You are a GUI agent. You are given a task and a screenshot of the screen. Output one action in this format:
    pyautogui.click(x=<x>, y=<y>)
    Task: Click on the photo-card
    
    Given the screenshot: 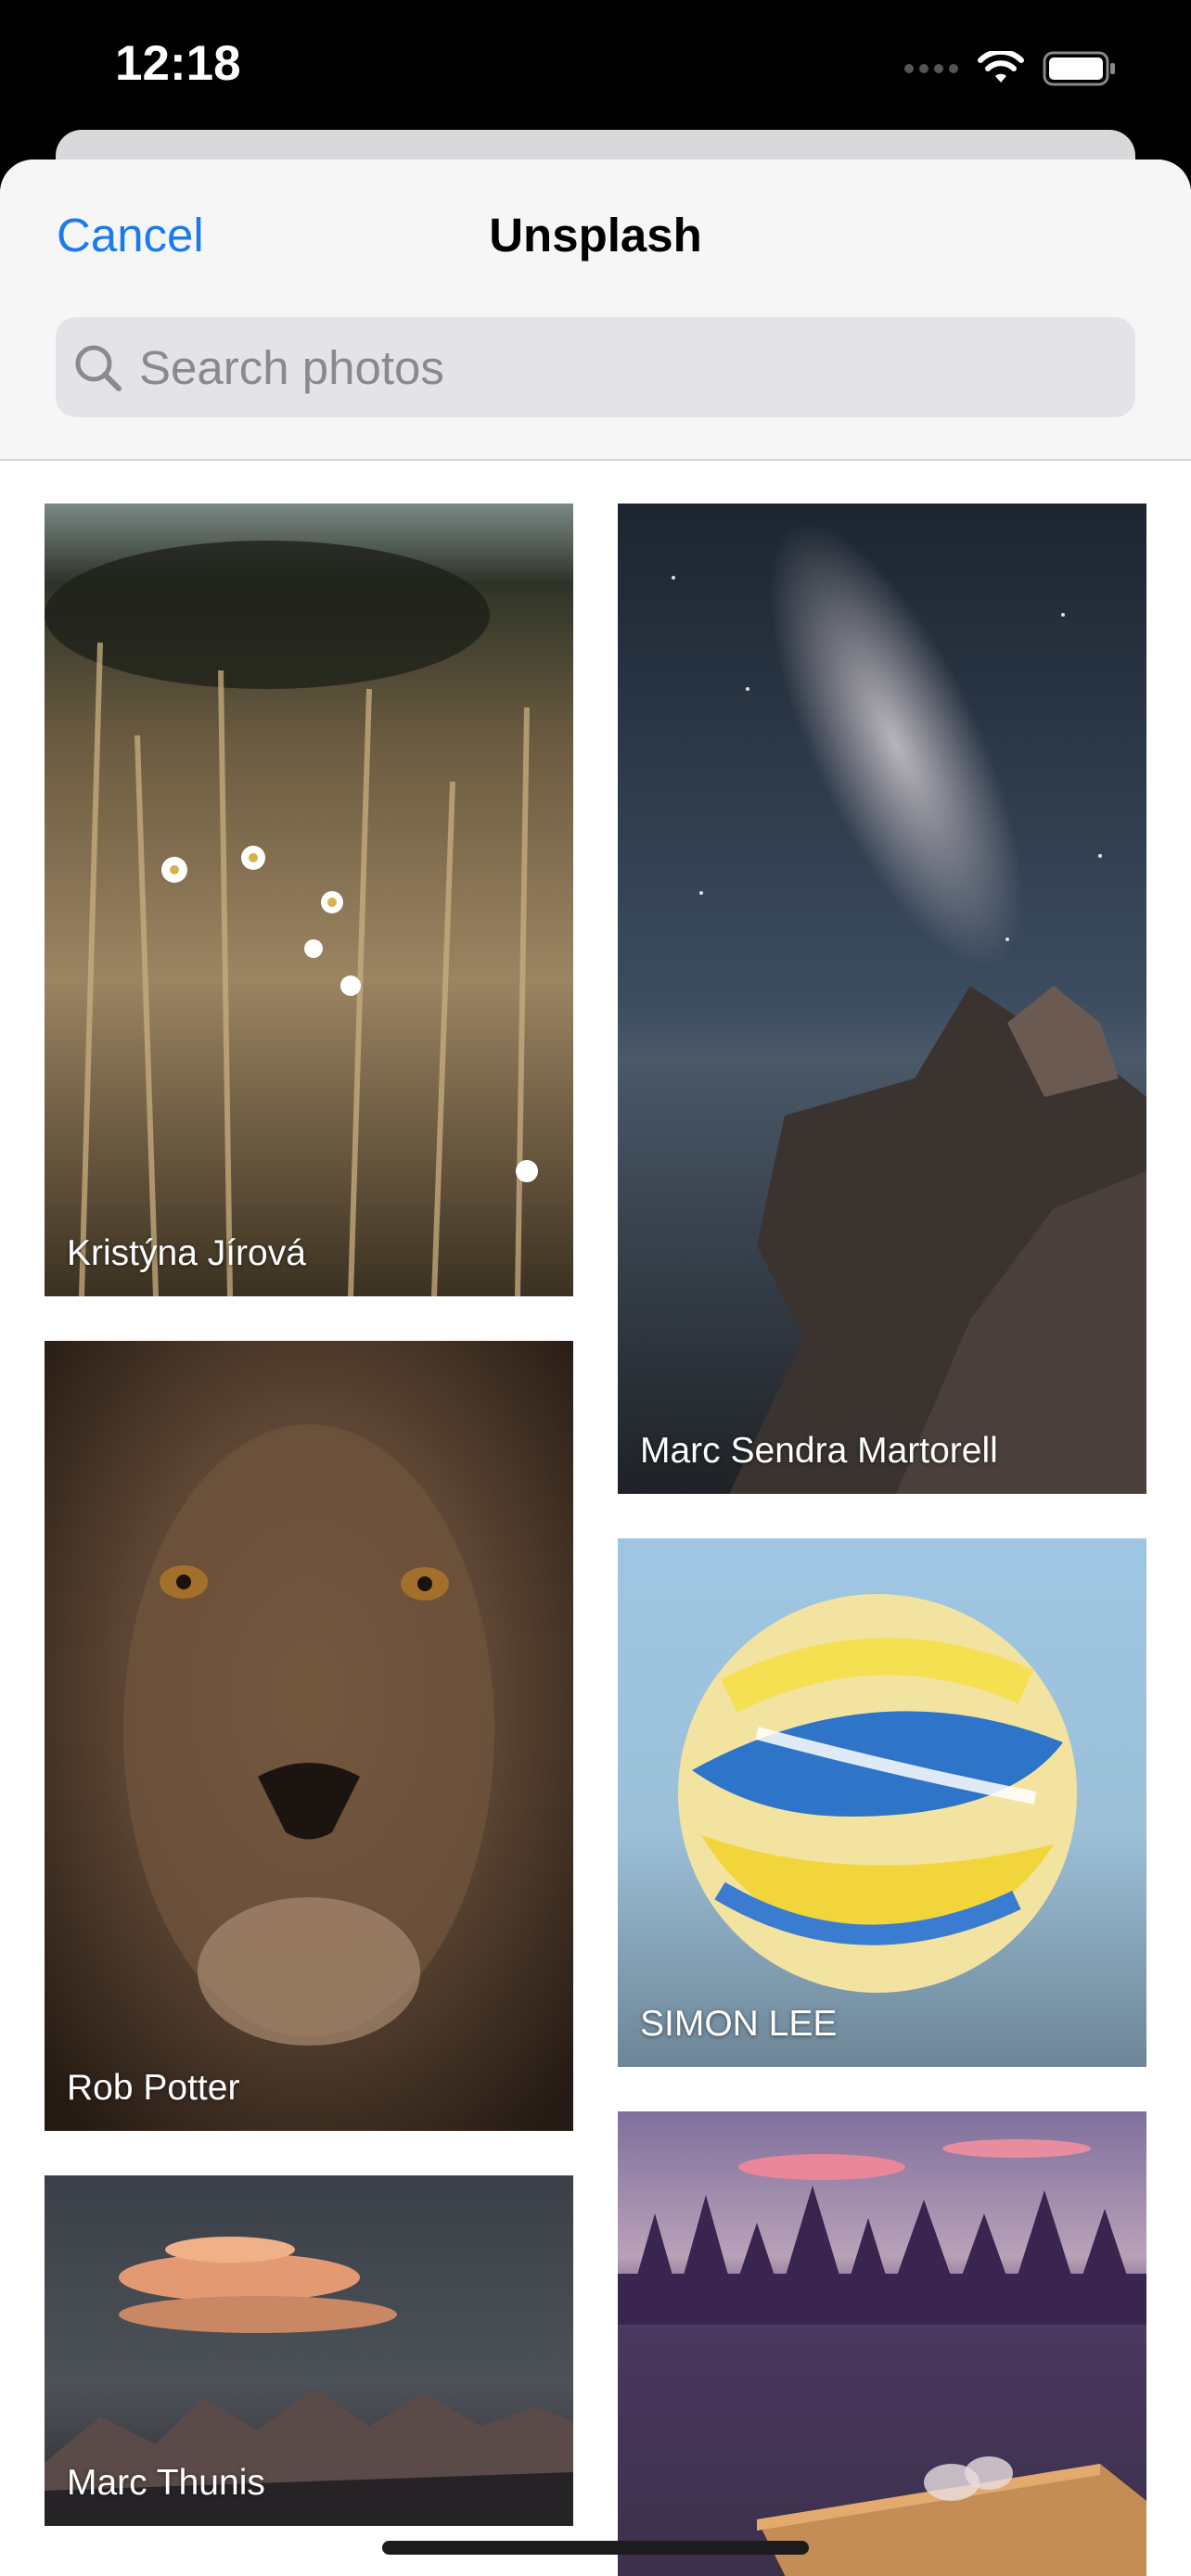 What is the action you would take?
    pyautogui.click(x=882, y=2343)
    